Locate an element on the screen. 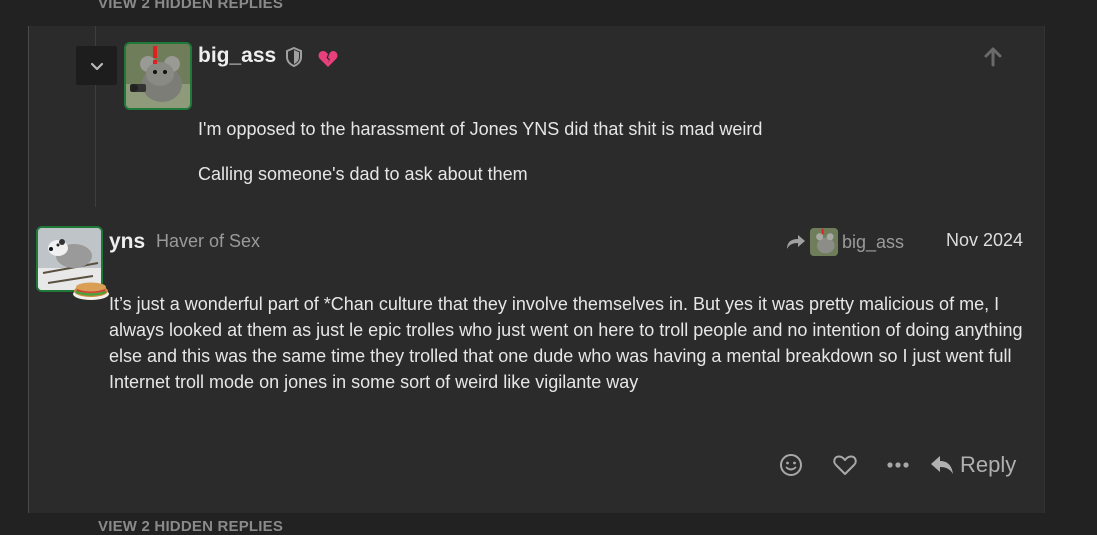 This screenshot has width=1097, height=535. heart-icon is located at coordinates (845, 465).